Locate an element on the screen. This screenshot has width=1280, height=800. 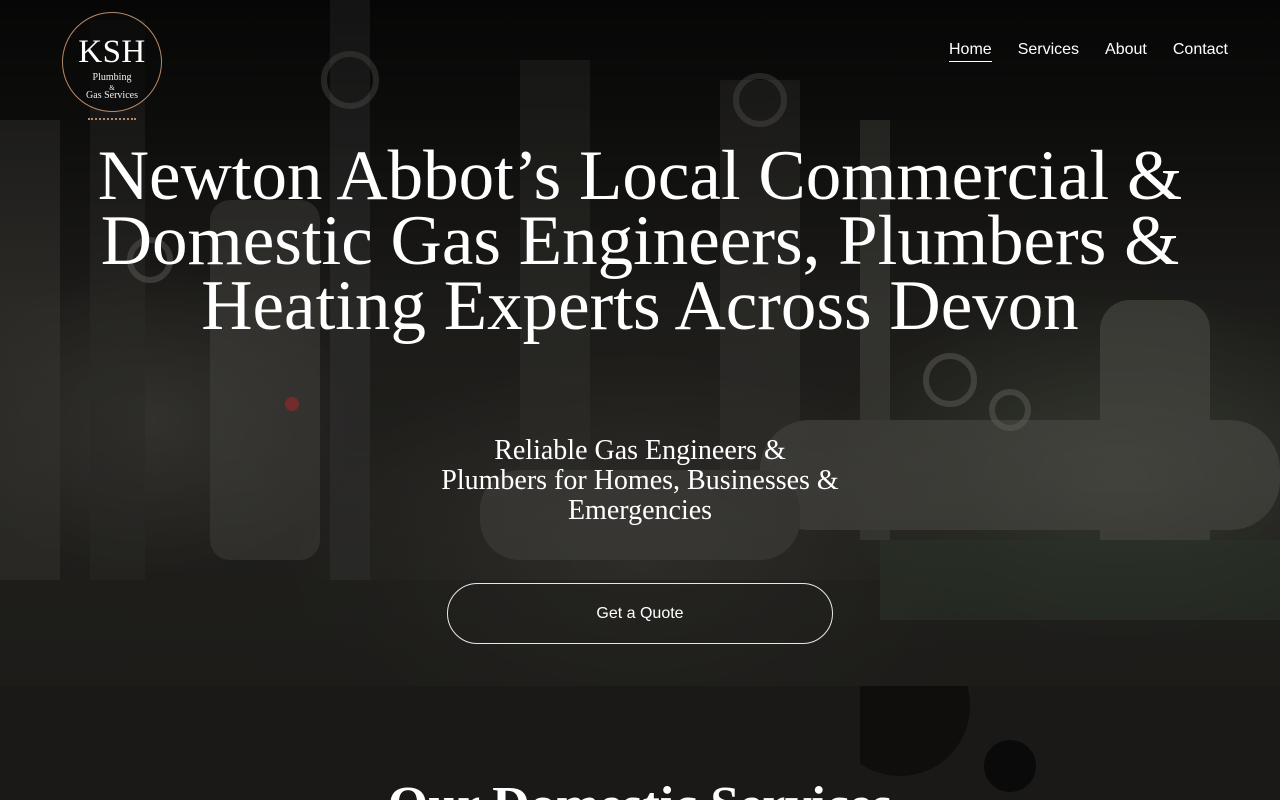
domestic-services-section: Our Domestic Services is located at coordinates (640, 743).